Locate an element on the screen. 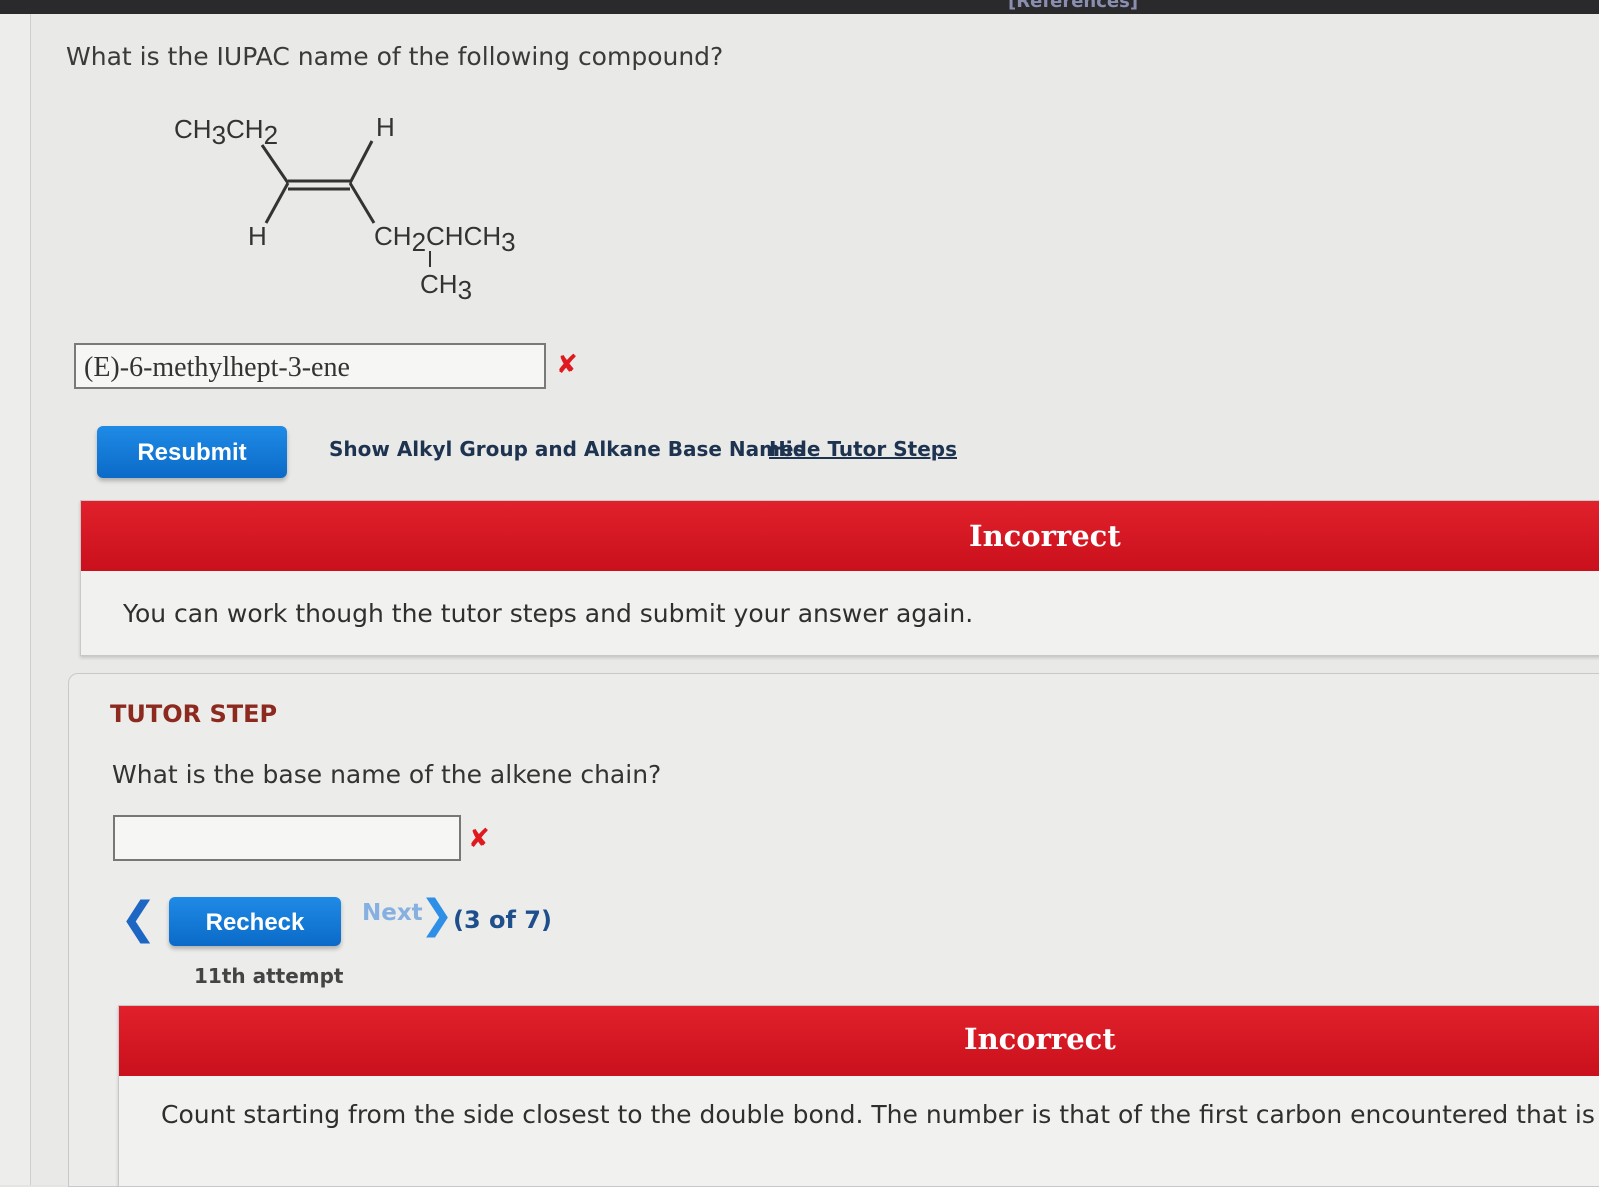 Image resolution: width=1599 pixels, height=1187 pixels. tutor-wrong-mark-icon: ✘ is located at coordinates (479, 839).